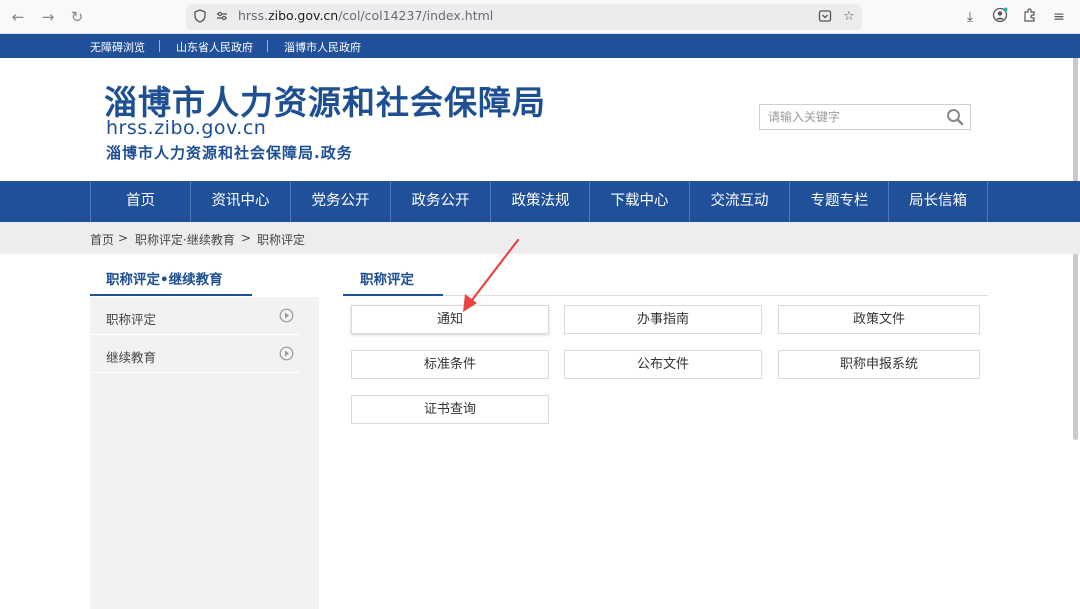 Image resolution: width=1080 pixels, height=609 pixels. What do you see at coordinates (440, 201) in the screenshot?
I see `nav-item-gov-affairs: 政务公开` at bounding box center [440, 201].